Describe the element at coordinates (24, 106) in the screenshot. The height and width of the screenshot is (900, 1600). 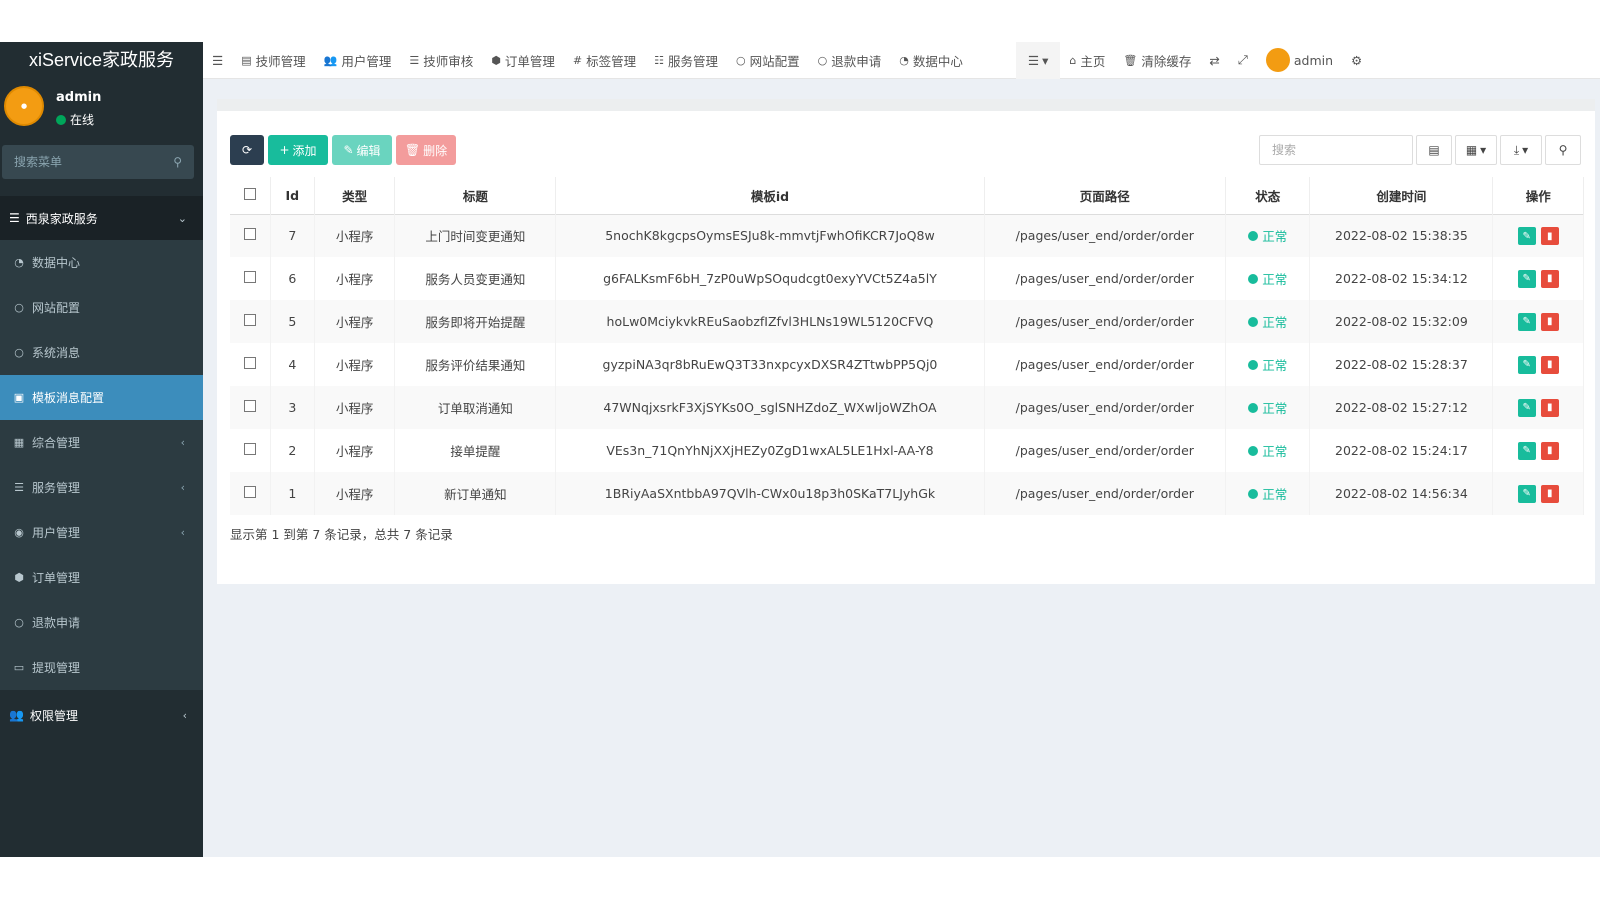
I see `avatar: ●` at that location.